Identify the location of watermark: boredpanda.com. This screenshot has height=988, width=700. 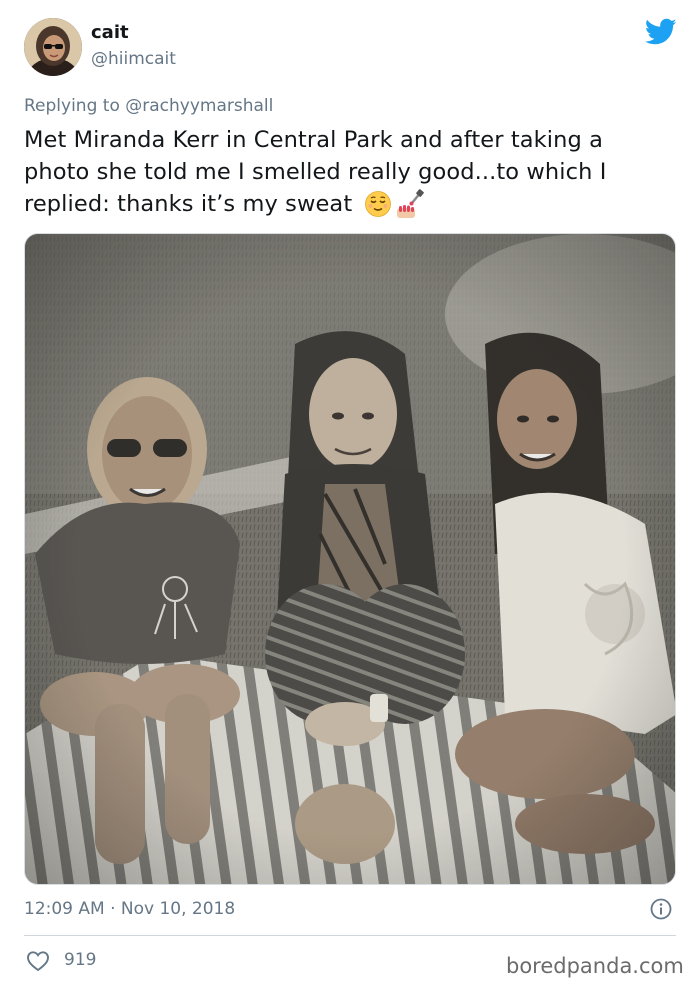
(595, 966).